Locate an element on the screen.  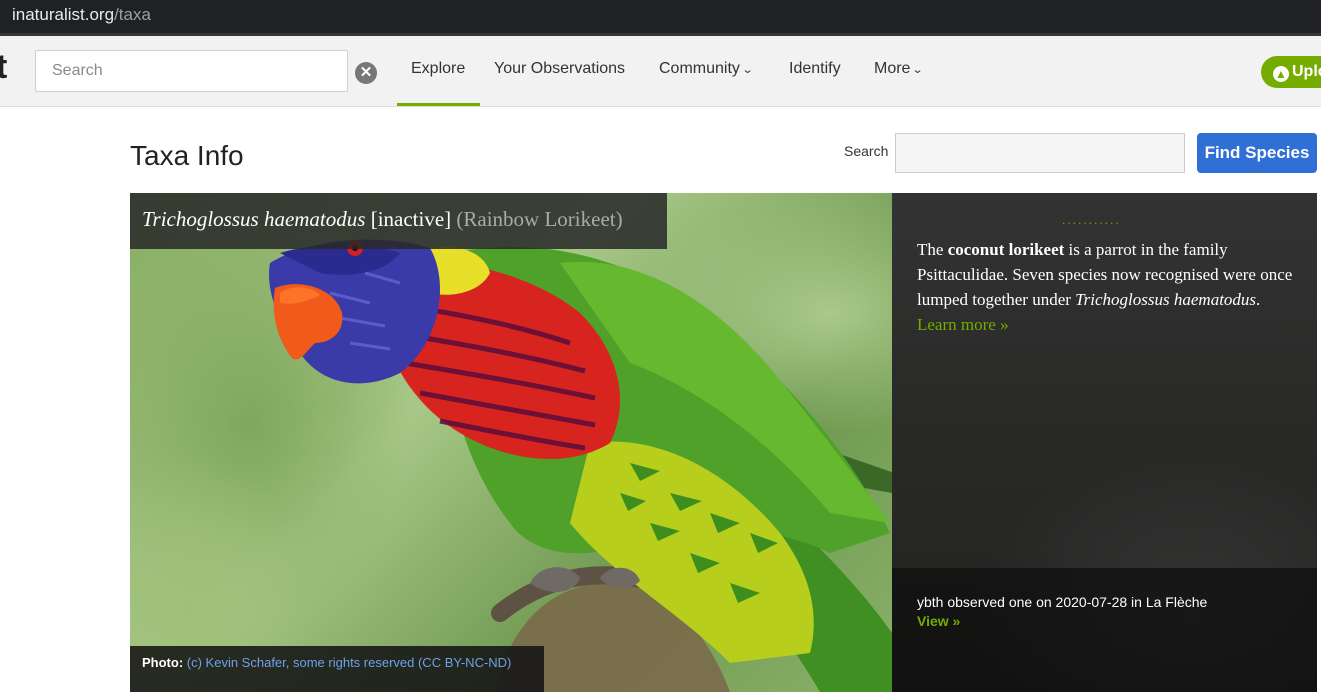
taxa-search-label: Search is located at coordinates (866, 151).